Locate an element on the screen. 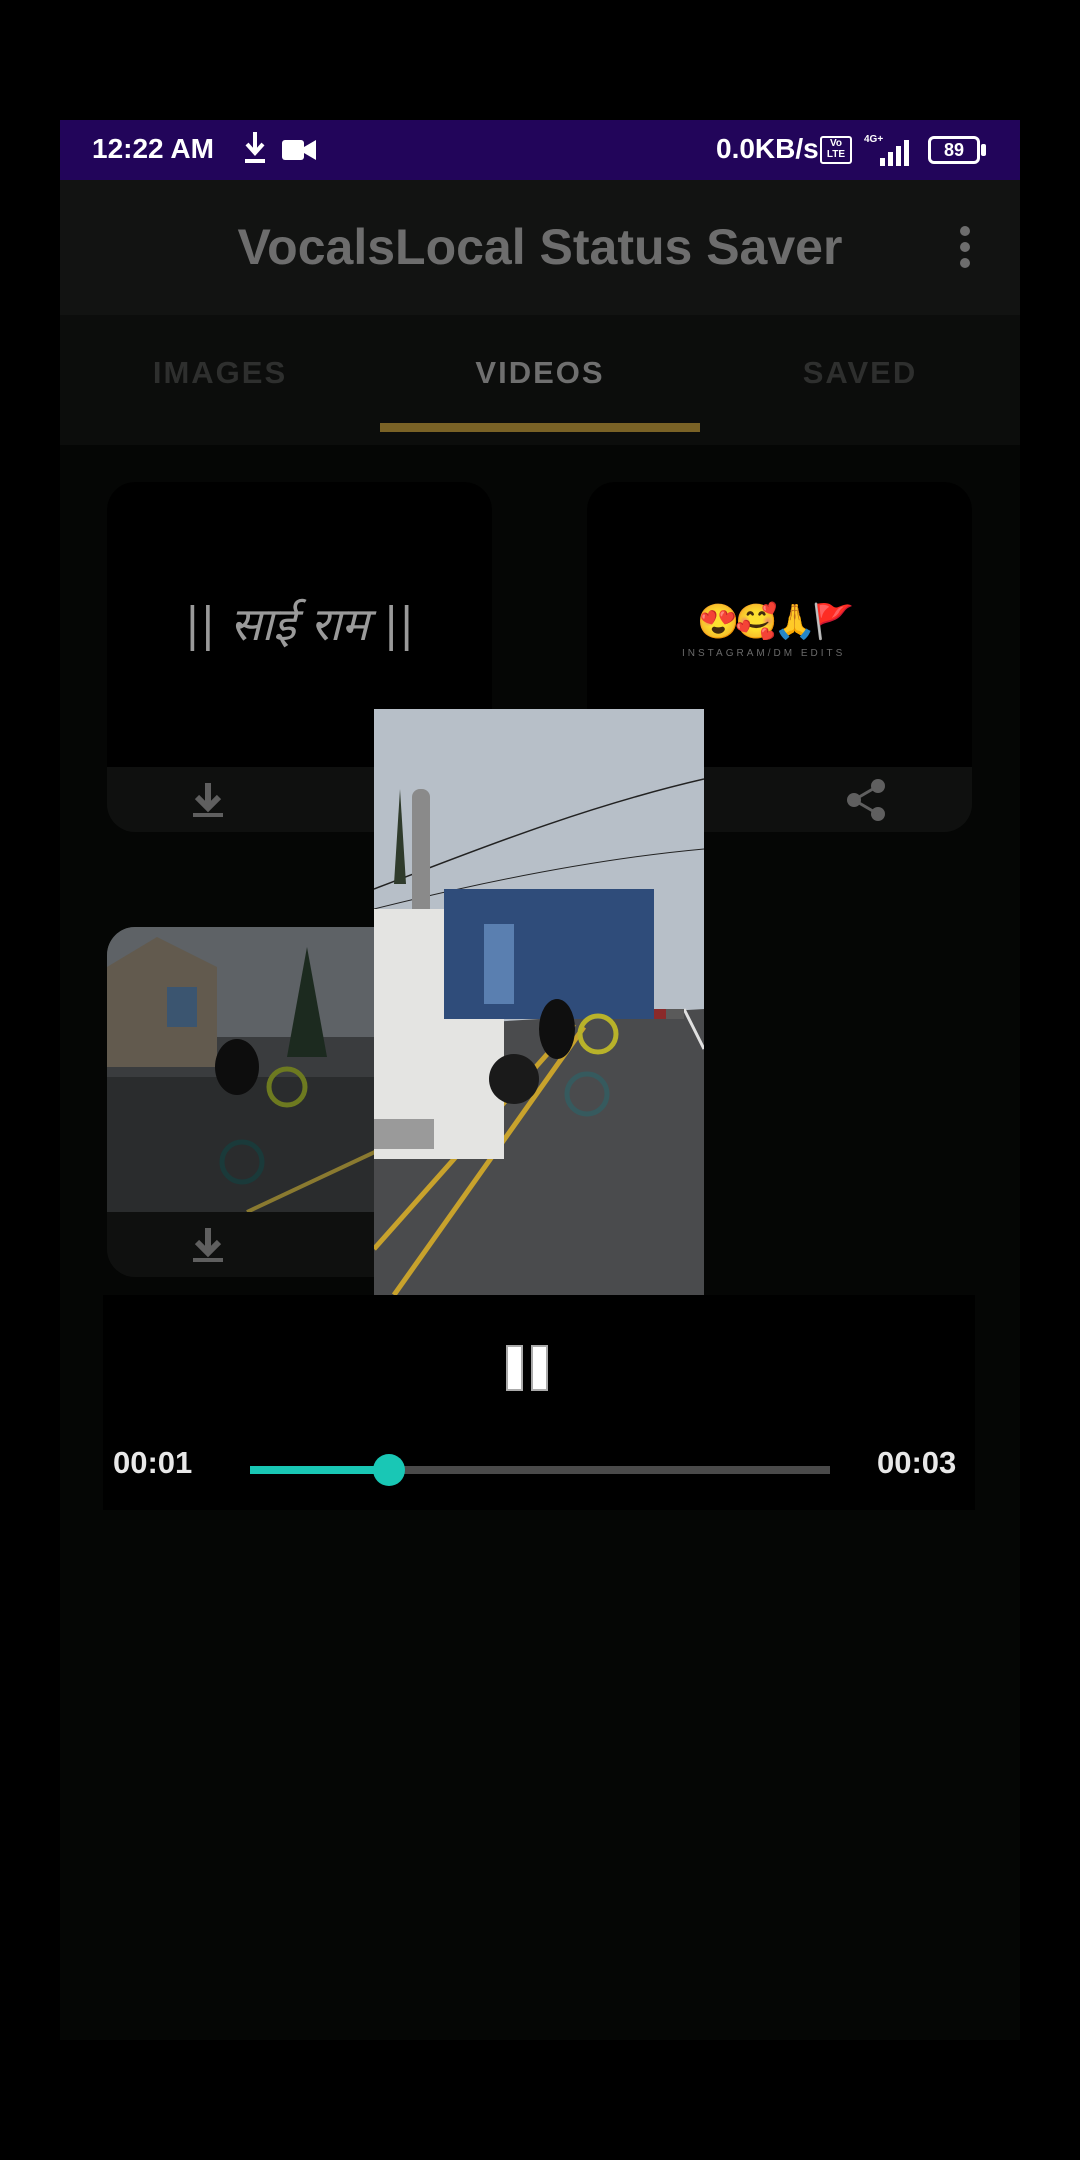 Image resolution: width=1080 pixels, height=2160 pixels. pause-icon is located at coordinates (528, 1369).